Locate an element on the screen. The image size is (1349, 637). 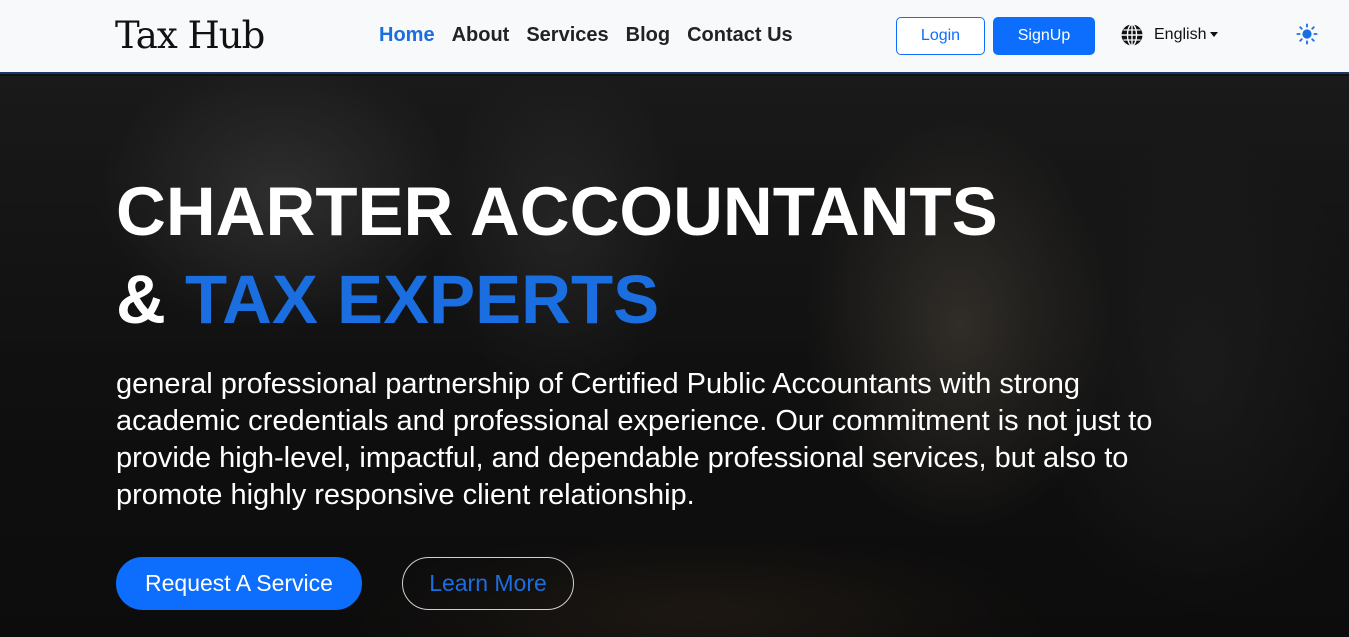
language-dropdown: English is located at coordinates (1169, 35).